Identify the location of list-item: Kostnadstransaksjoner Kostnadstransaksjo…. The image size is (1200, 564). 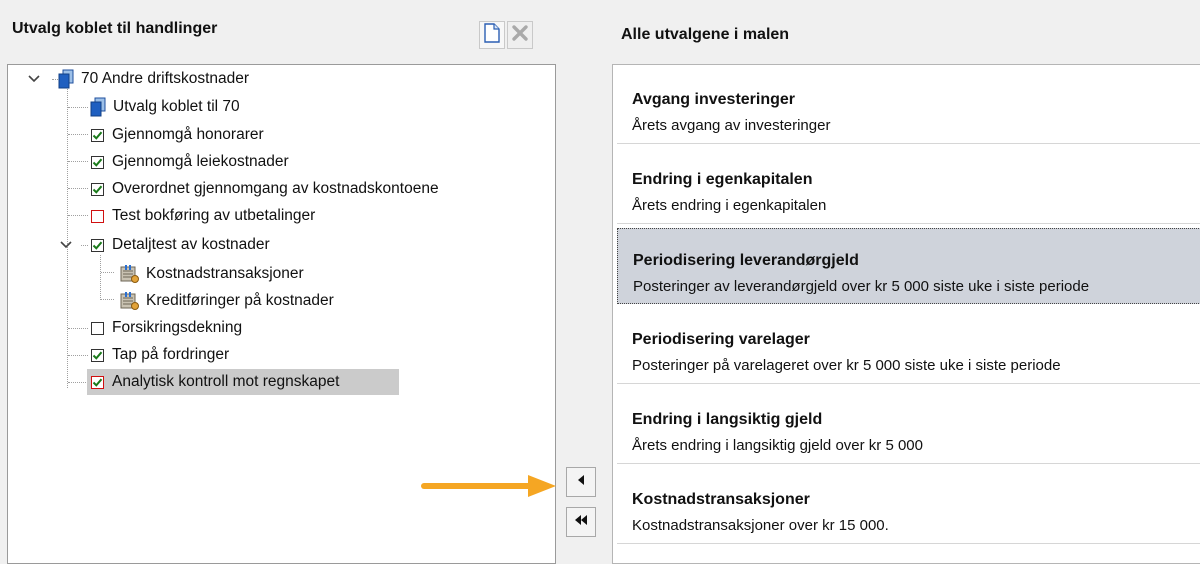
(908, 506).